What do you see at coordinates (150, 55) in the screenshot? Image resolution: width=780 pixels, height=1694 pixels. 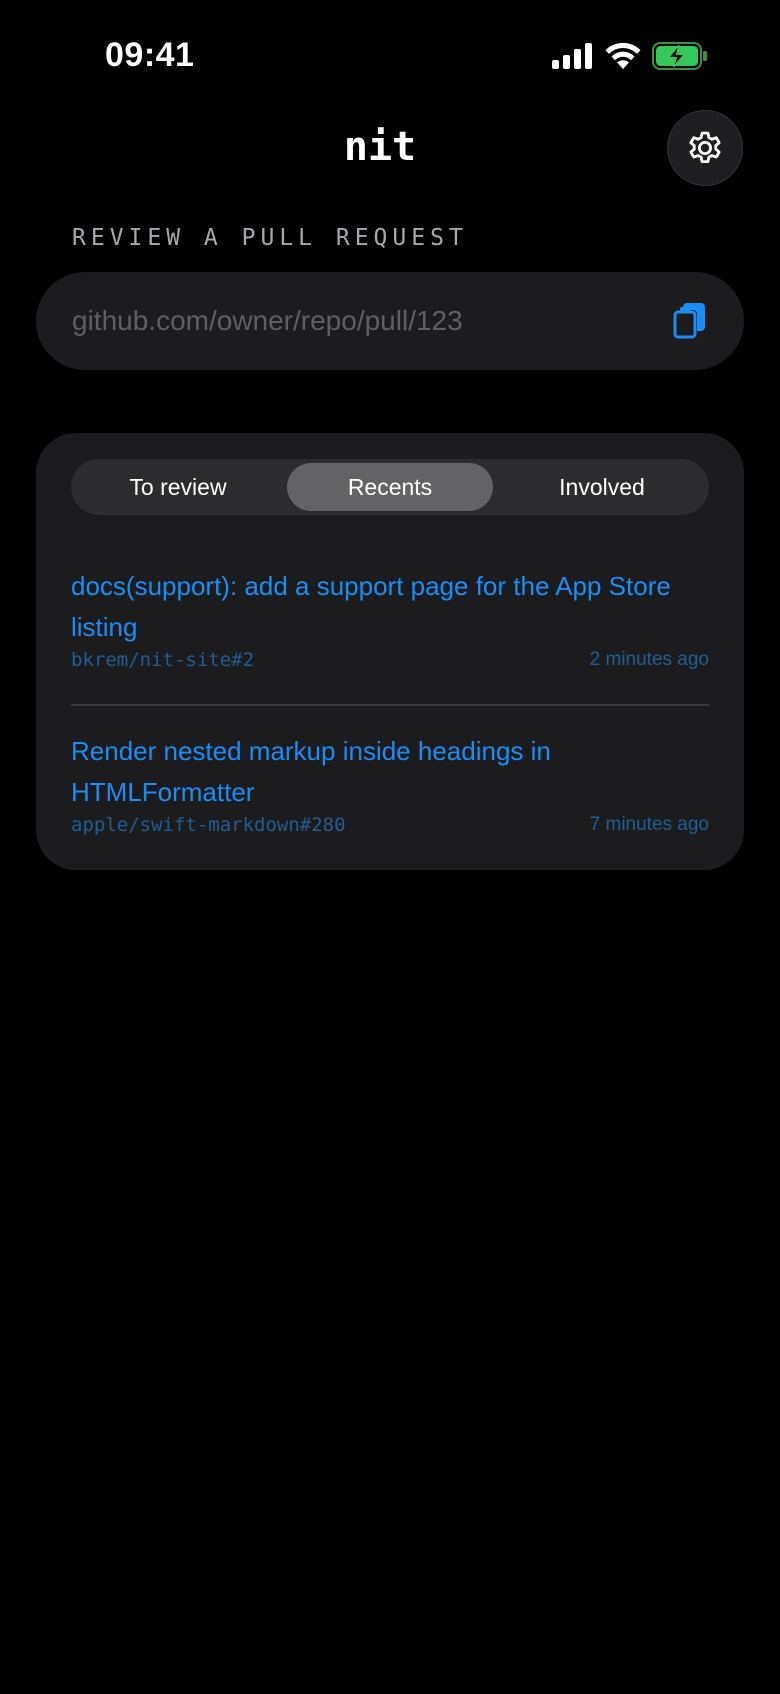 I see `status-time: 09:41` at bounding box center [150, 55].